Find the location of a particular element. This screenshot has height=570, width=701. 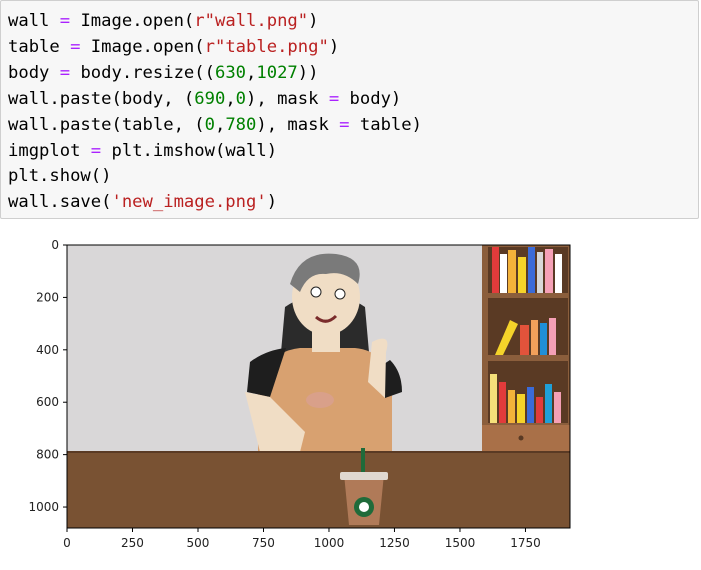

code-line: wall.paste(body, (690,0), mask = body) is located at coordinates (205, 98).